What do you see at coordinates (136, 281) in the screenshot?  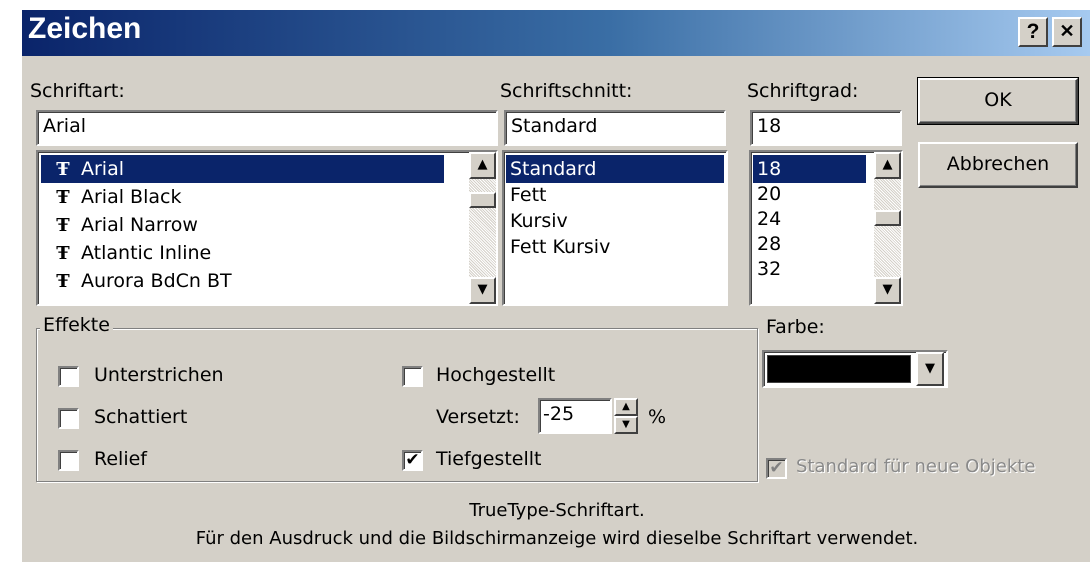 I see `font-list-item: Ŧ Aurora BdCn BT` at bounding box center [136, 281].